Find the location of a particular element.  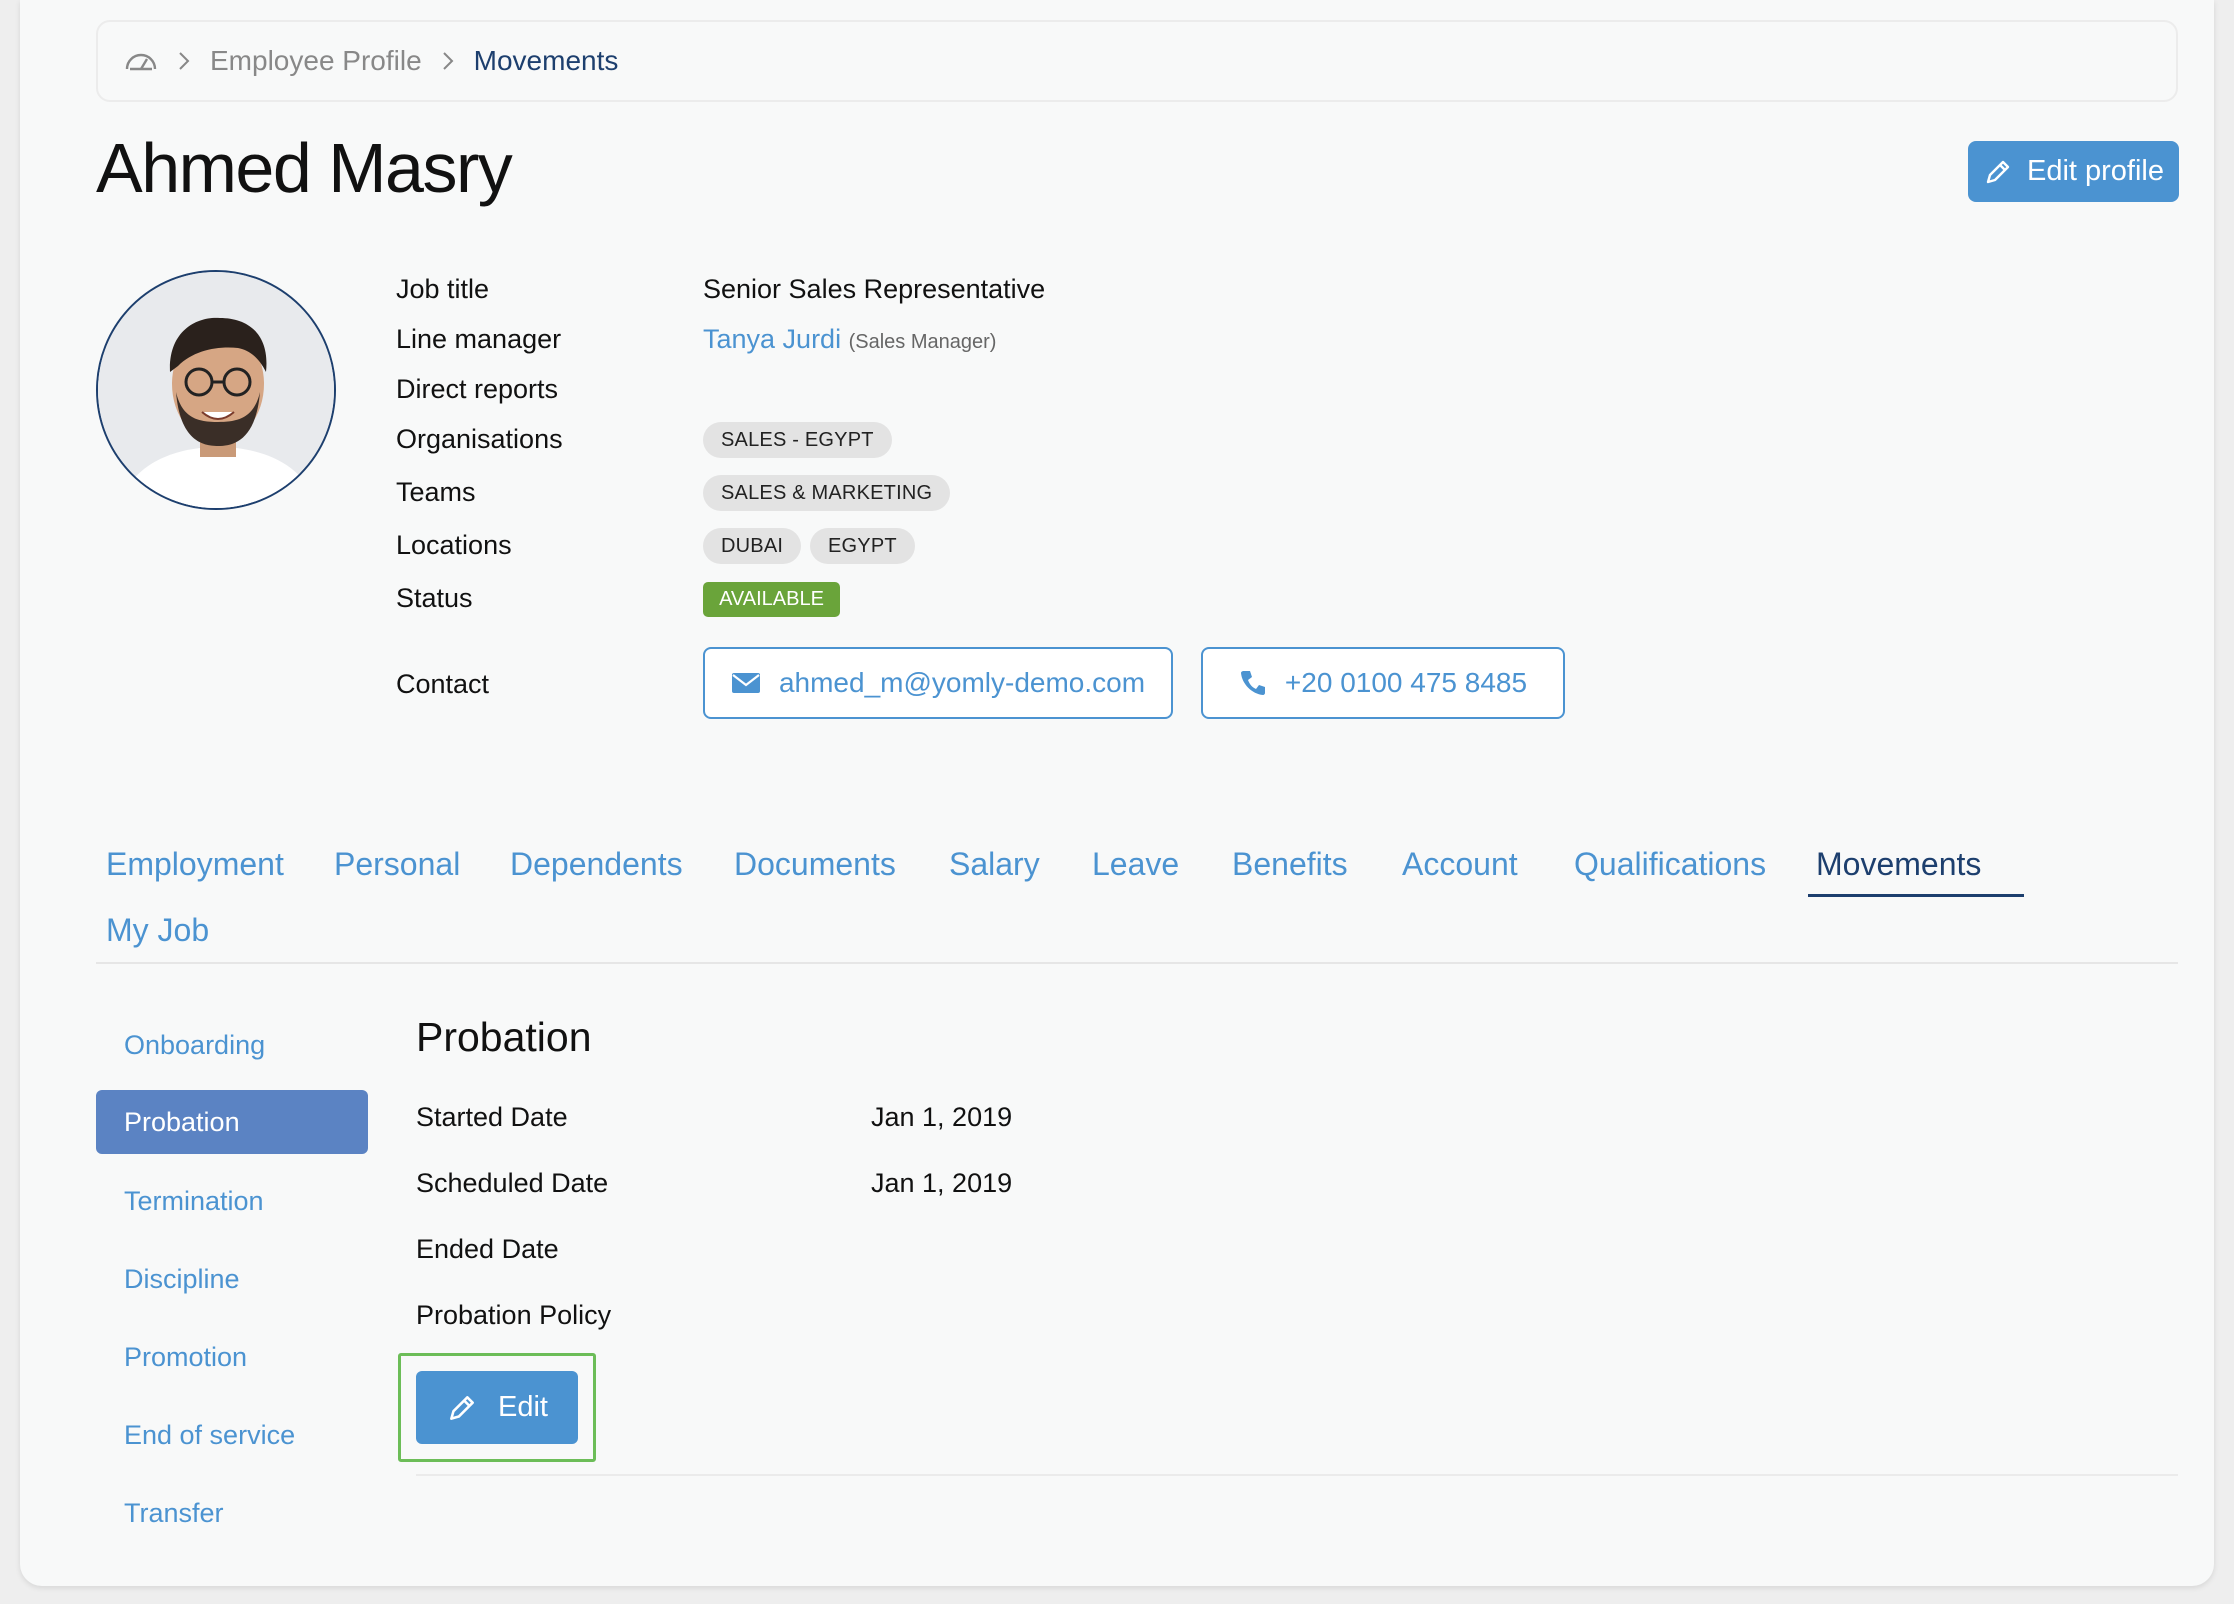

email-button: ahmed_m@yomly-demo.com is located at coordinates (938, 683).